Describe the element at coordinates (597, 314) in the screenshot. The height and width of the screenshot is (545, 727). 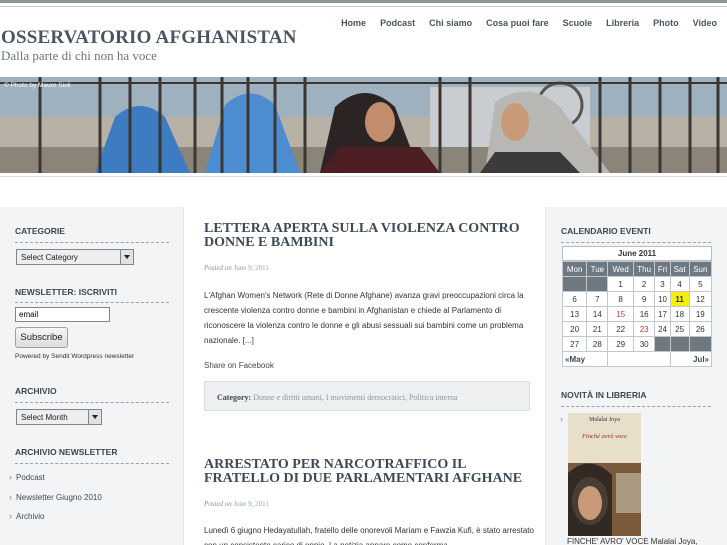
I see `calendar-day: 14` at that location.